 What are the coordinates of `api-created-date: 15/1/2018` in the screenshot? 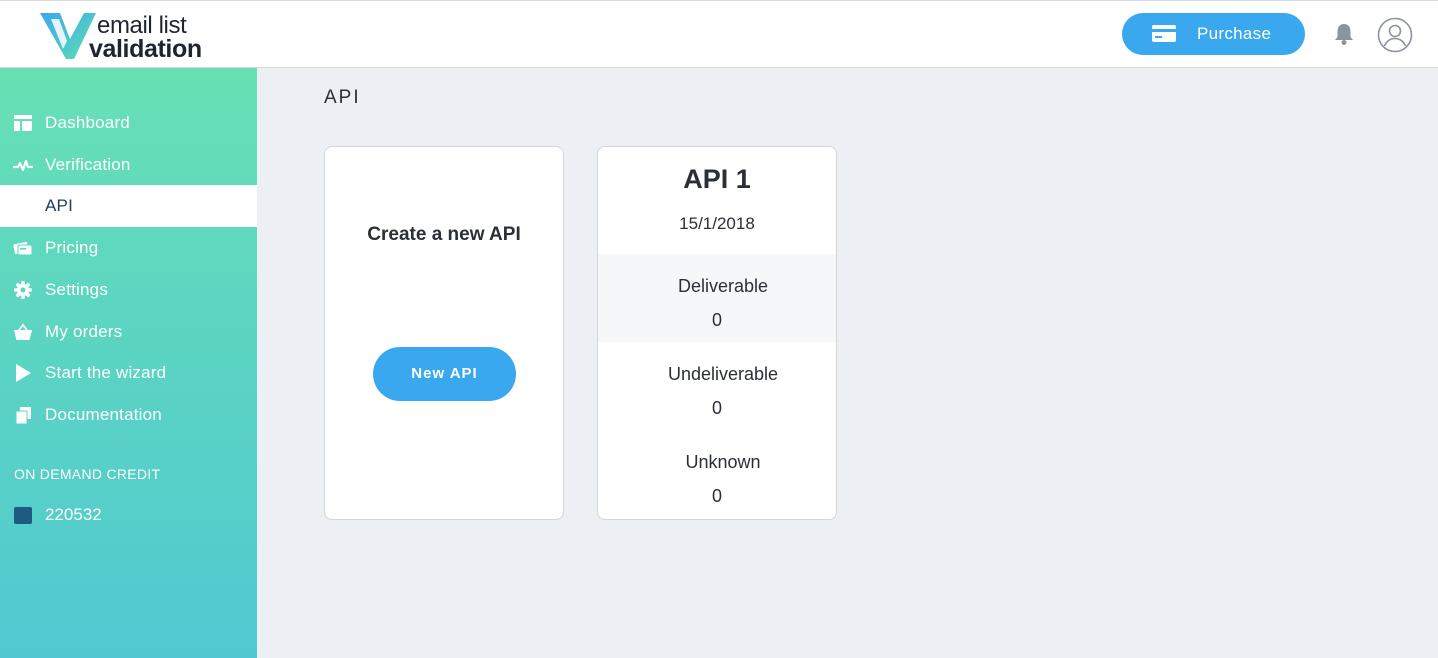 It's located at (717, 223).